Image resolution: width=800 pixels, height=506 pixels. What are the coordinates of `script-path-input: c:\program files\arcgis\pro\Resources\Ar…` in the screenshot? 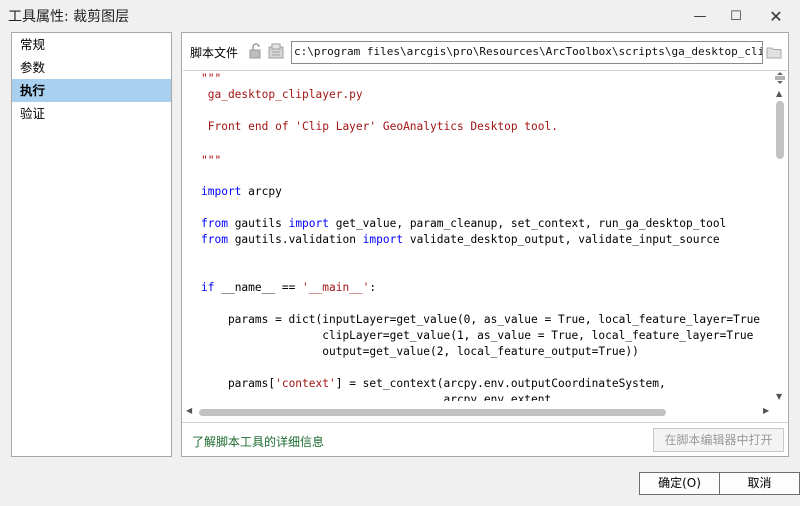 It's located at (527, 52).